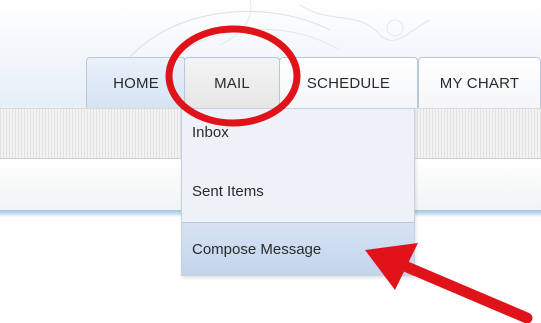 The width and height of the screenshot is (541, 323). Describe the element at coordinates (348, 83) in the screenshot. I see `tab-schedule: SCHEDULE` at that location.